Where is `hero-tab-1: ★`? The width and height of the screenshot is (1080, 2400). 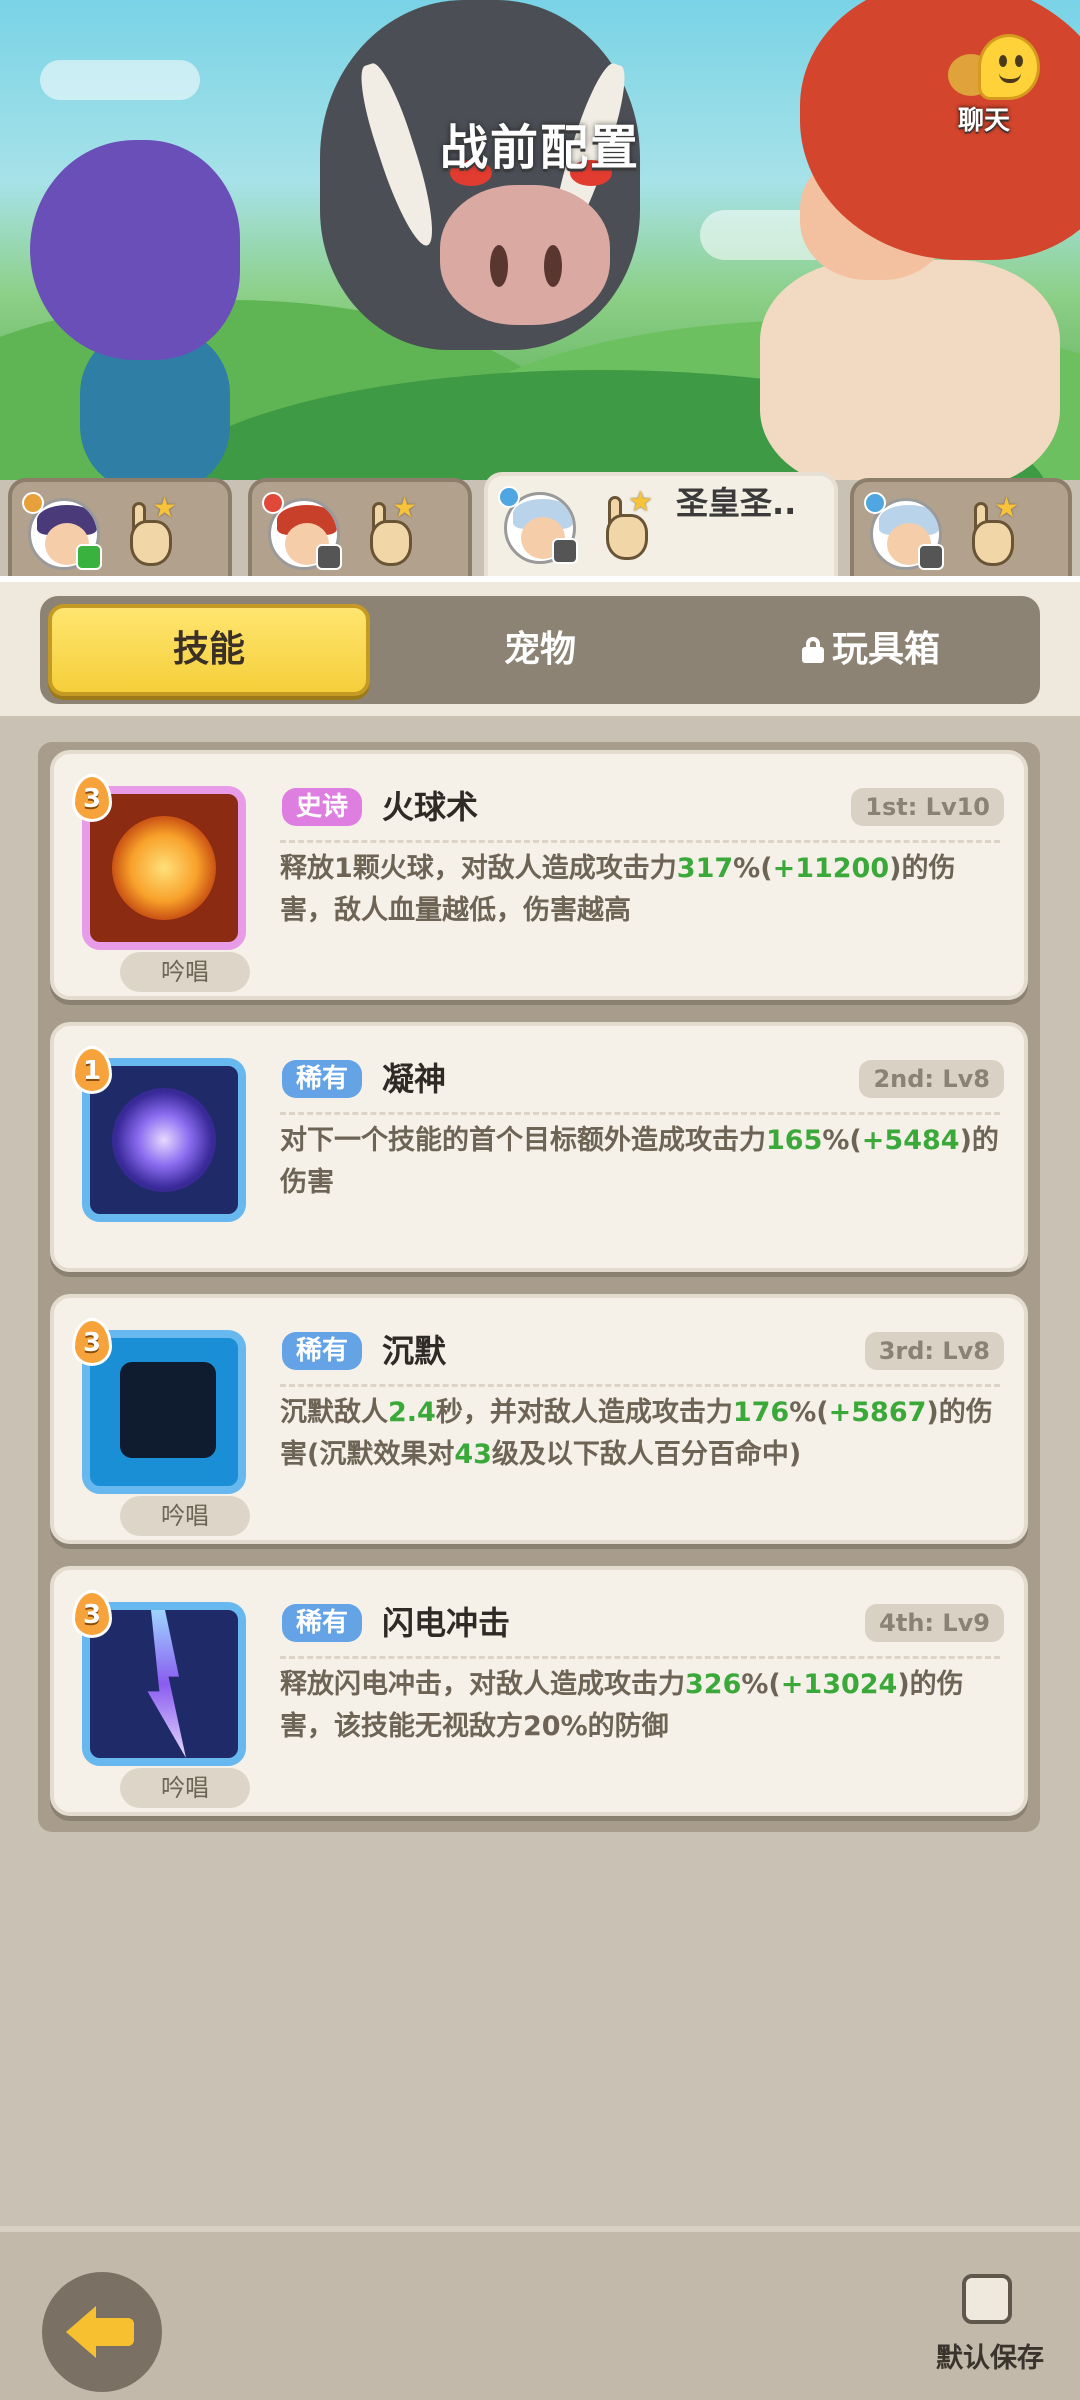
hero-tab-1: ★ is located at coordinates (120, 528).